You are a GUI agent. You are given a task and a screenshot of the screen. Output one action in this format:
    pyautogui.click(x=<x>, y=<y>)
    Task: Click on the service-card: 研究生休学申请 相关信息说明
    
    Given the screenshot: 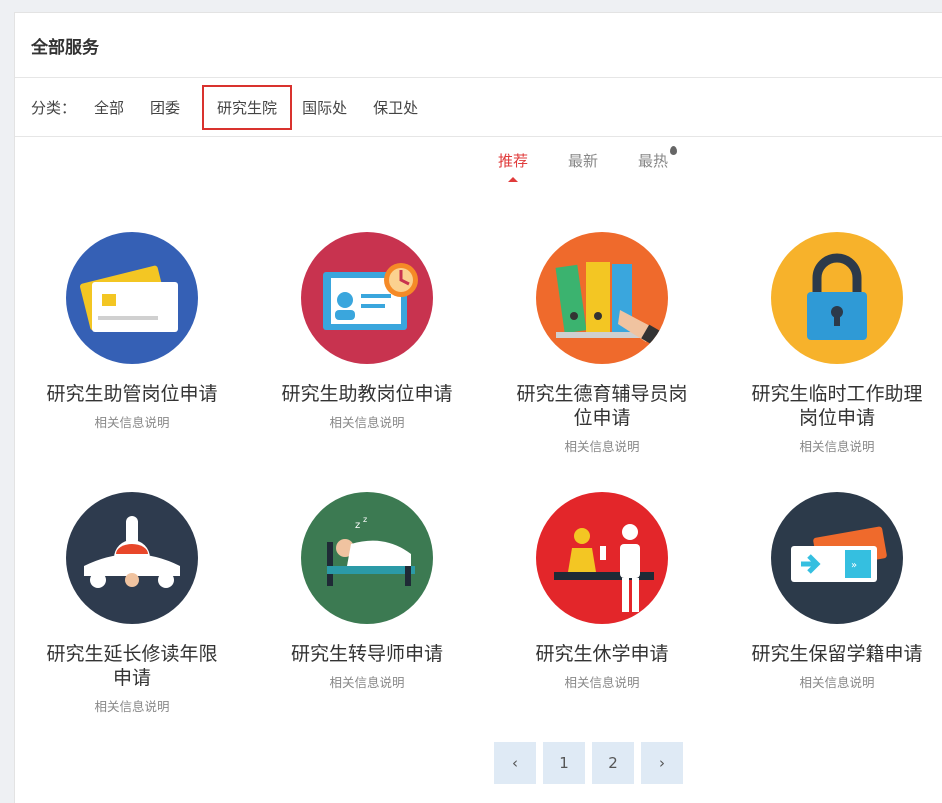 What is the action you would take?
    pyautogui.click(x=602, y=591)
    